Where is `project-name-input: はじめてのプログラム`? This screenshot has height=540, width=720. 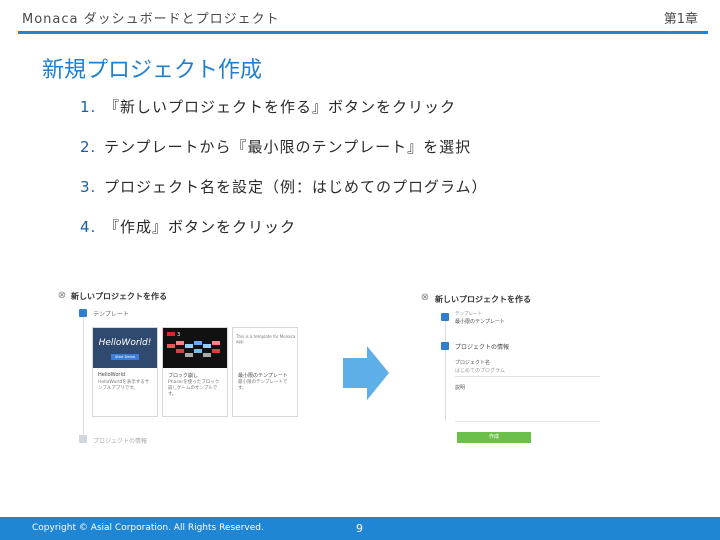 project-name-input: はじめてのプログラム is located at coordinates (480, 370).